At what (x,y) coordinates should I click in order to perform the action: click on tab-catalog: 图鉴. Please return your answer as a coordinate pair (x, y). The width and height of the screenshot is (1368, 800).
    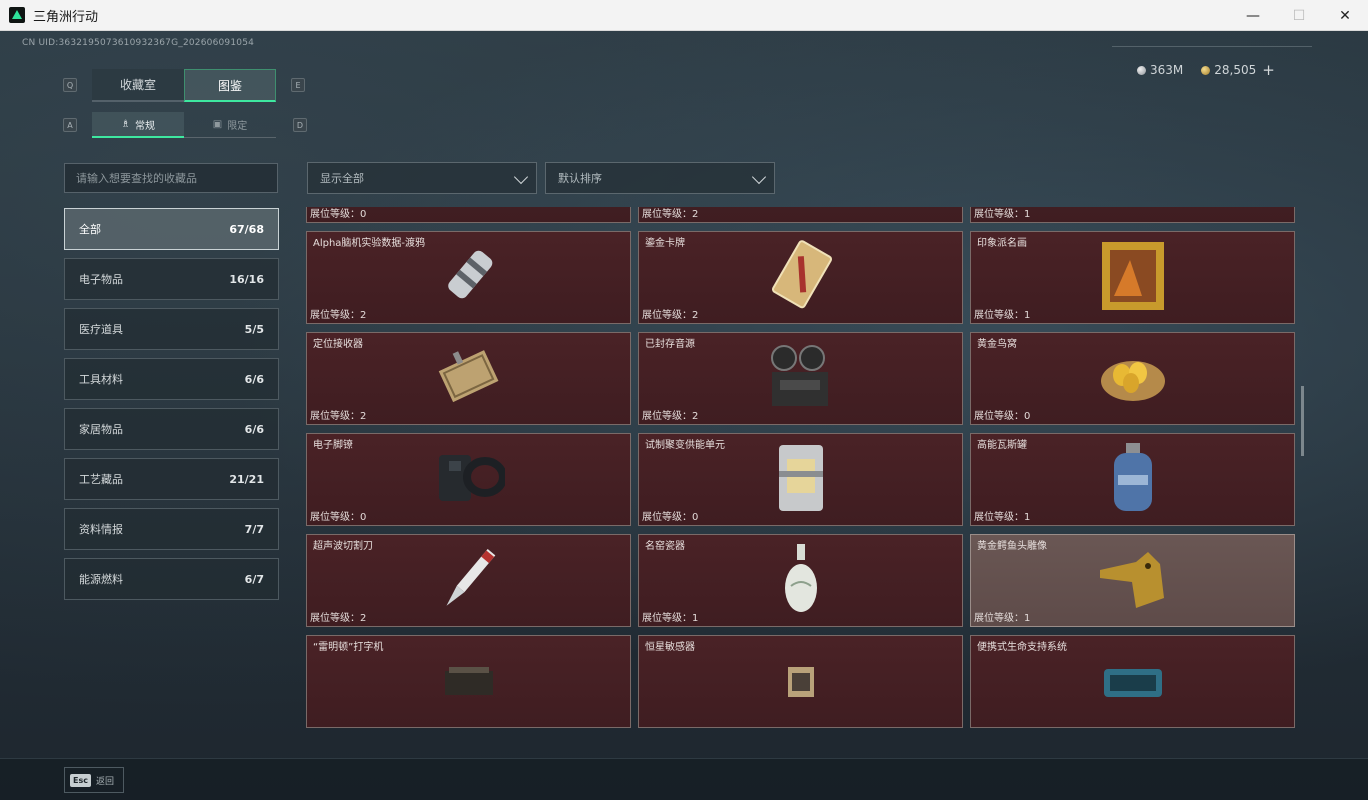
    Looking at the image, I should click on (230, 85).